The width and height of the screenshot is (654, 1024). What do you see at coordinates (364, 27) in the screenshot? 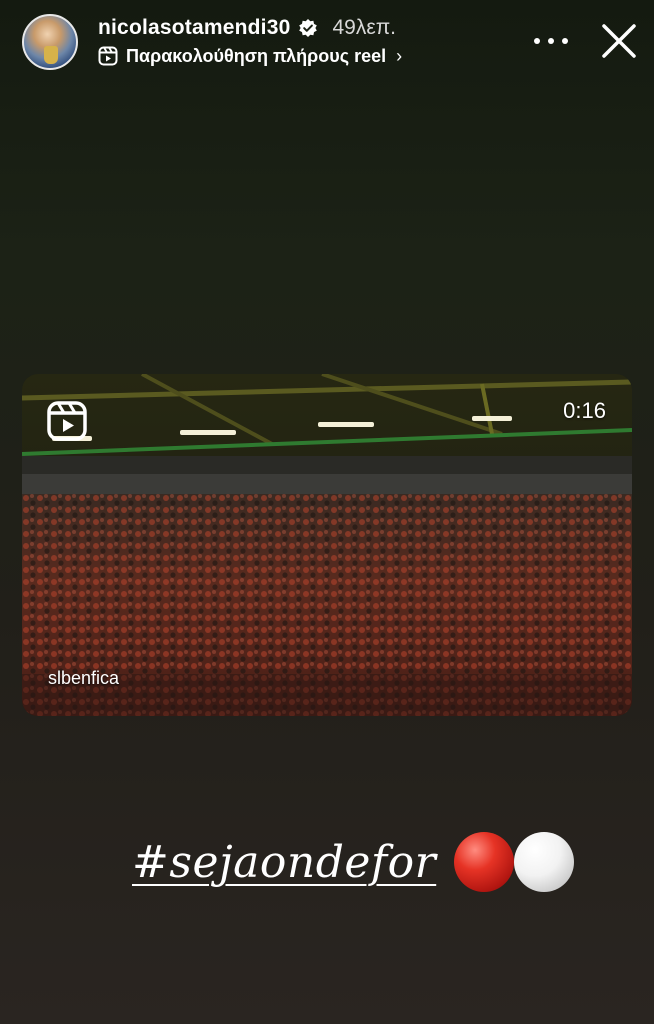
I see `post-time: 49λεπ.` at bounding box center [364, 27].